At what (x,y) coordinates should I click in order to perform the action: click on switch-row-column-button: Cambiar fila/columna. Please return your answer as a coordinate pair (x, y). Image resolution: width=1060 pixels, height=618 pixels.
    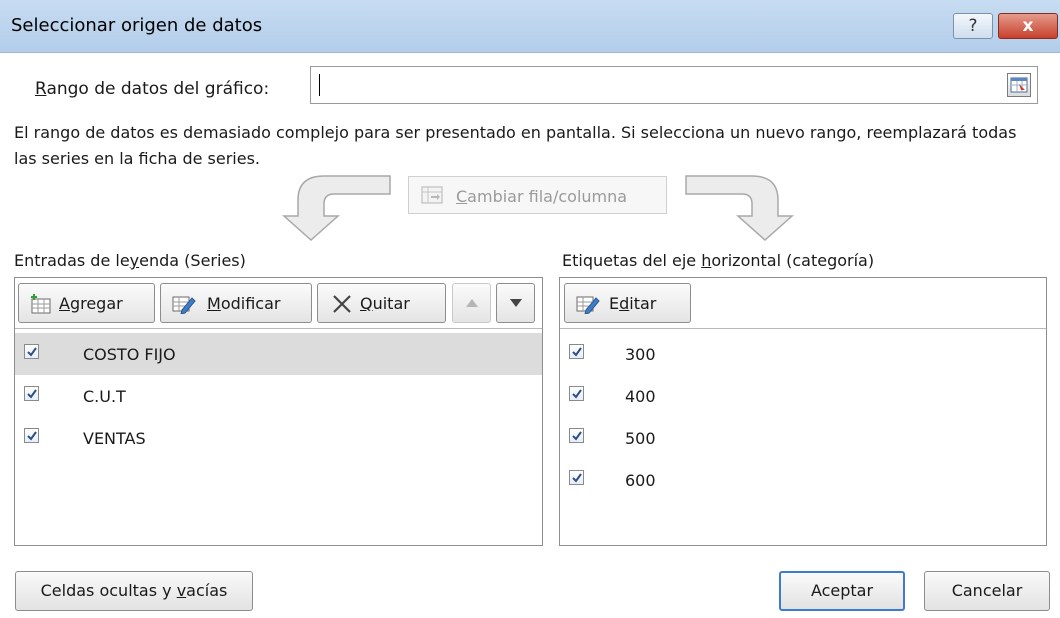
    Looking at the image, I should click on (537, 195).